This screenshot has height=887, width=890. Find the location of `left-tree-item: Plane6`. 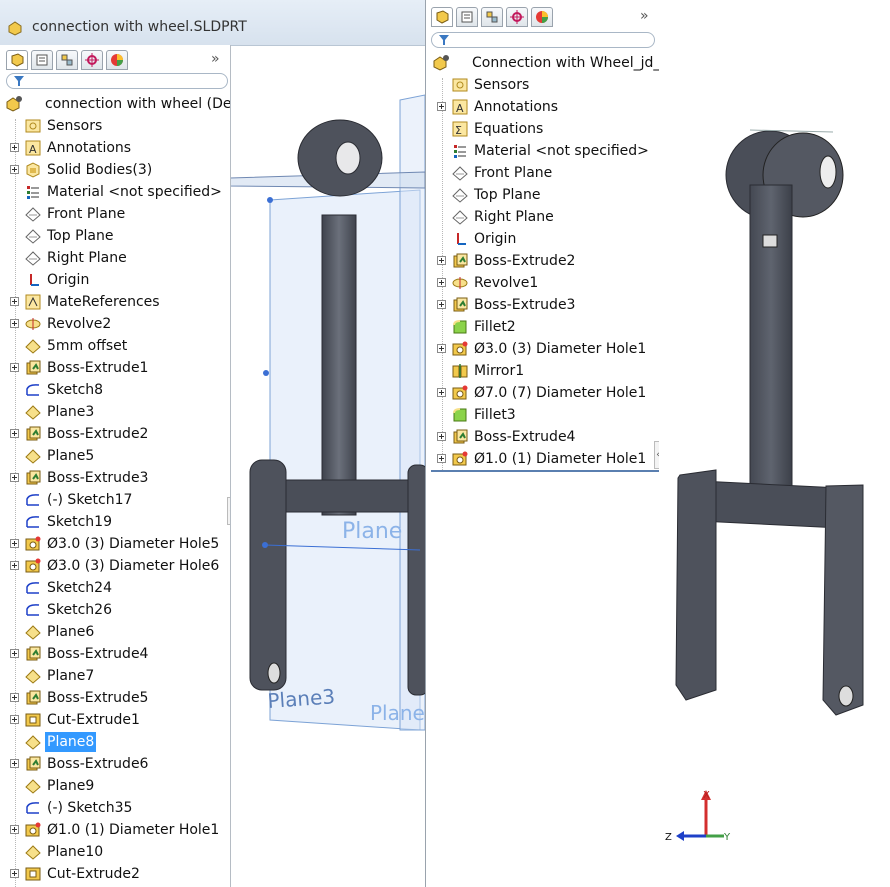

left-tree-item: Plane6 is located at coordinates (115, 632).